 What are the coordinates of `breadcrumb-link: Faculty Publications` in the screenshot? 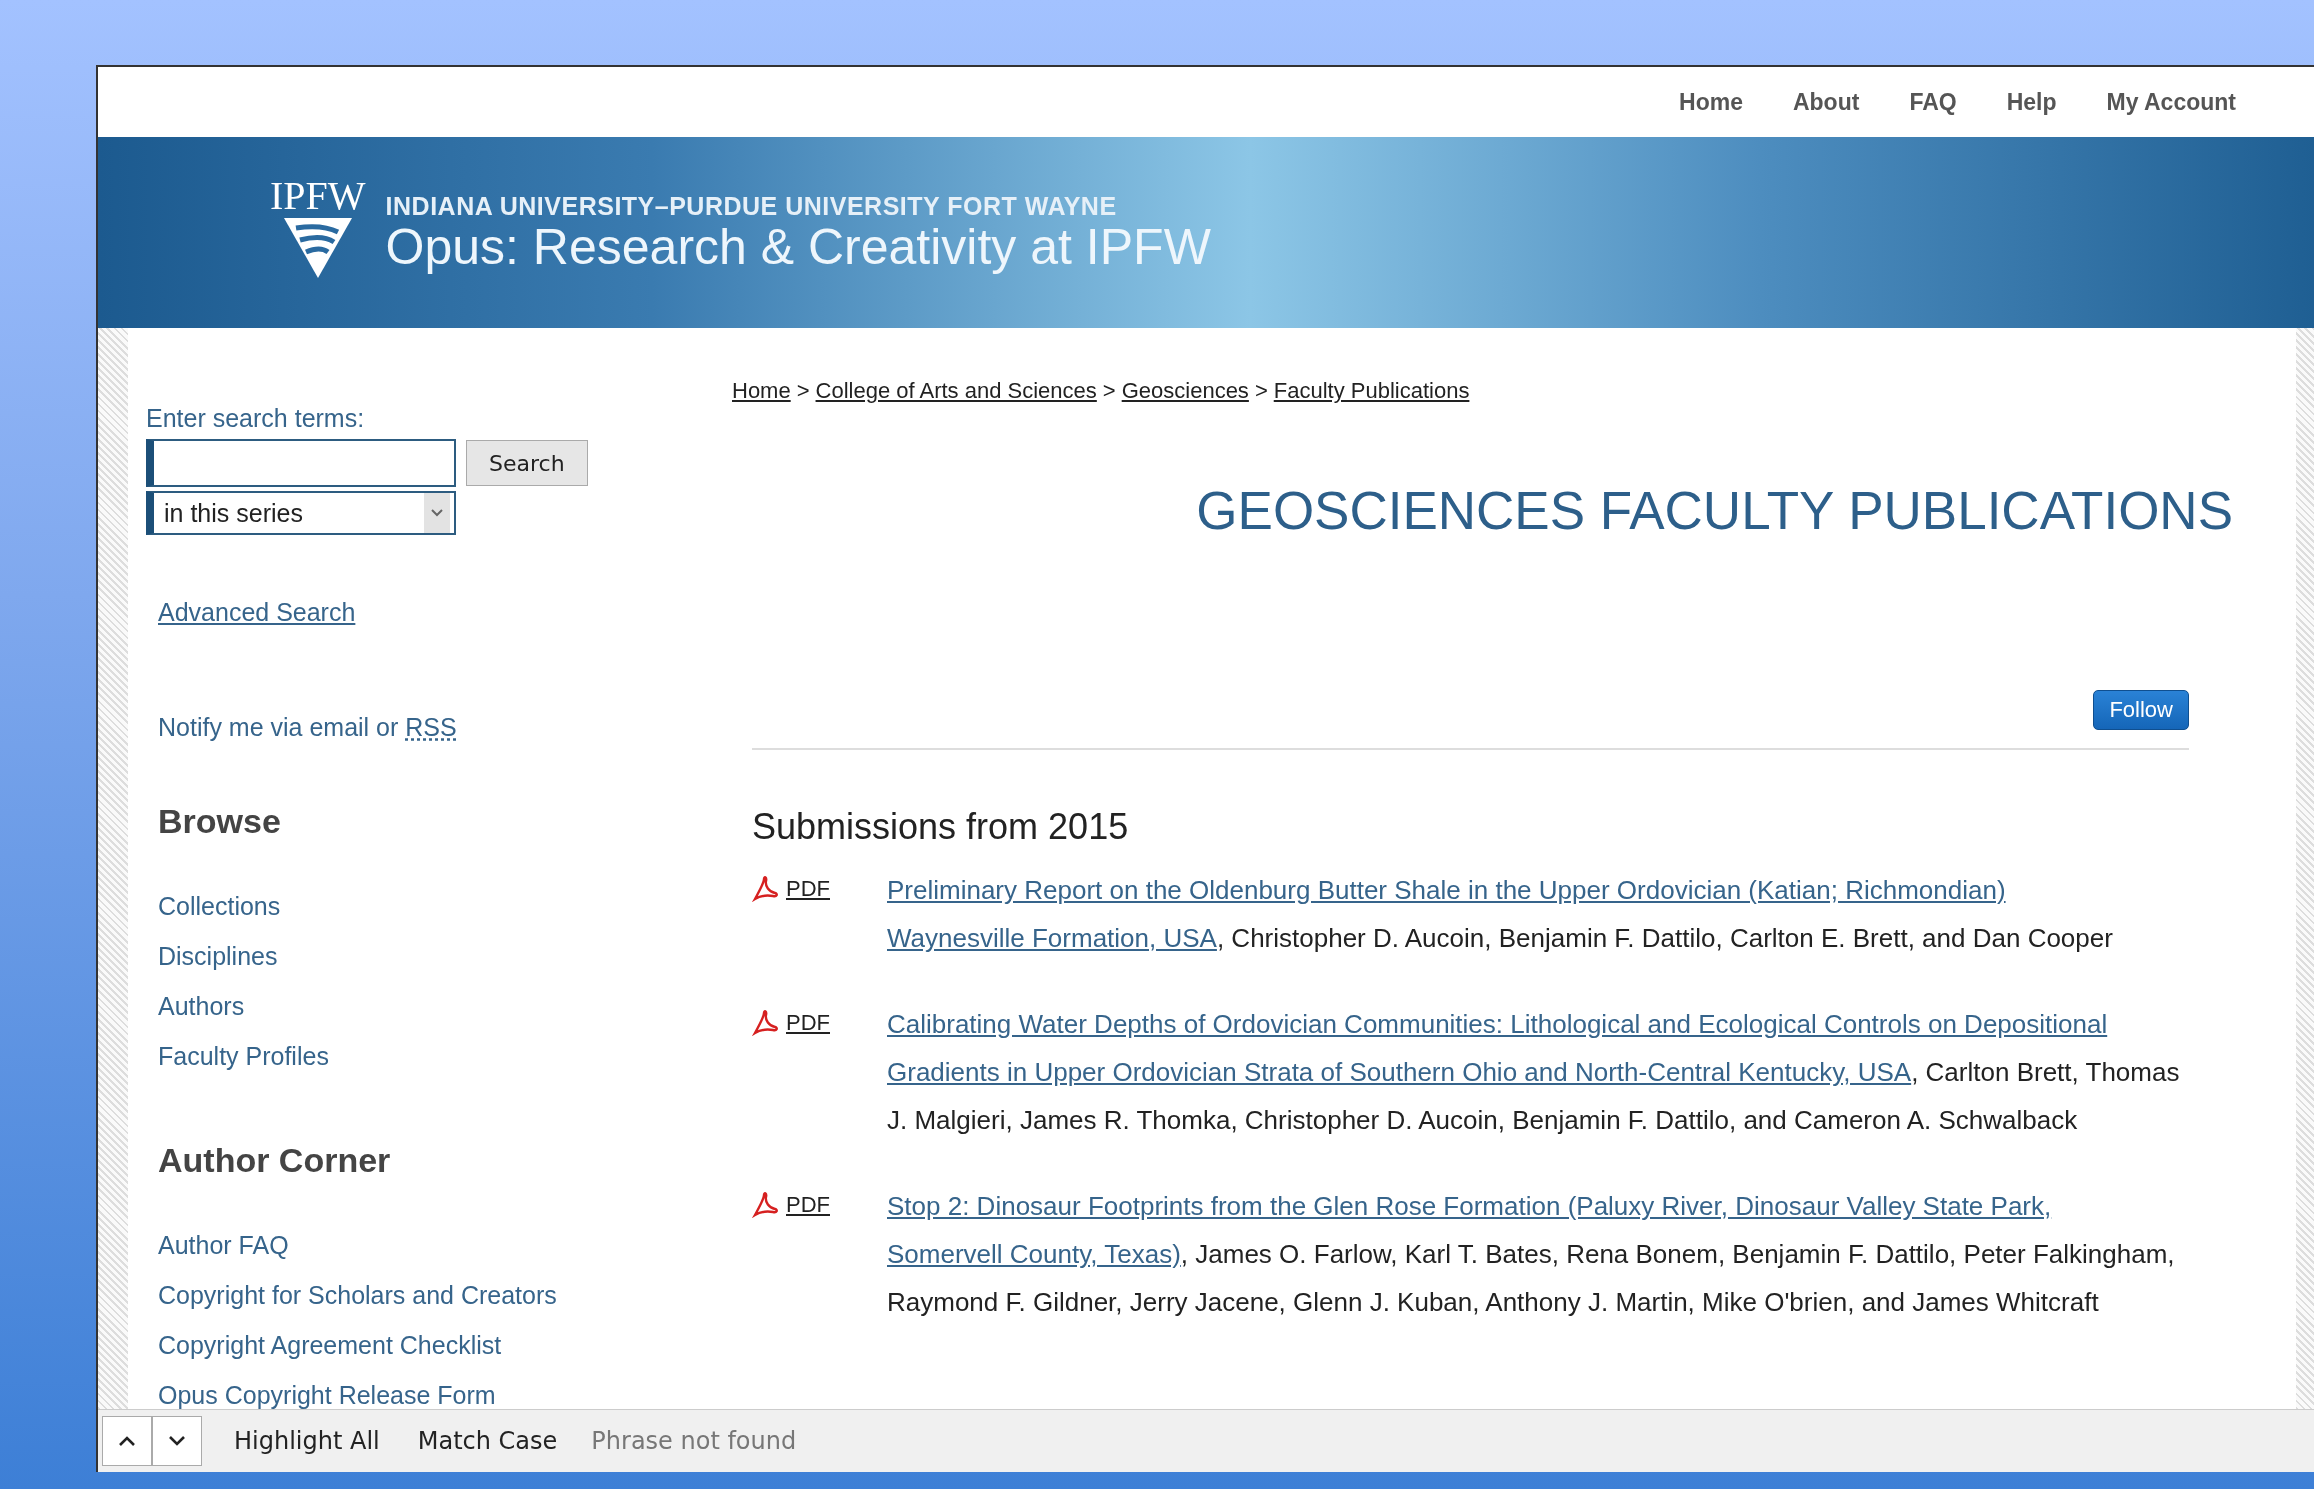 It's located at (1371, 391).